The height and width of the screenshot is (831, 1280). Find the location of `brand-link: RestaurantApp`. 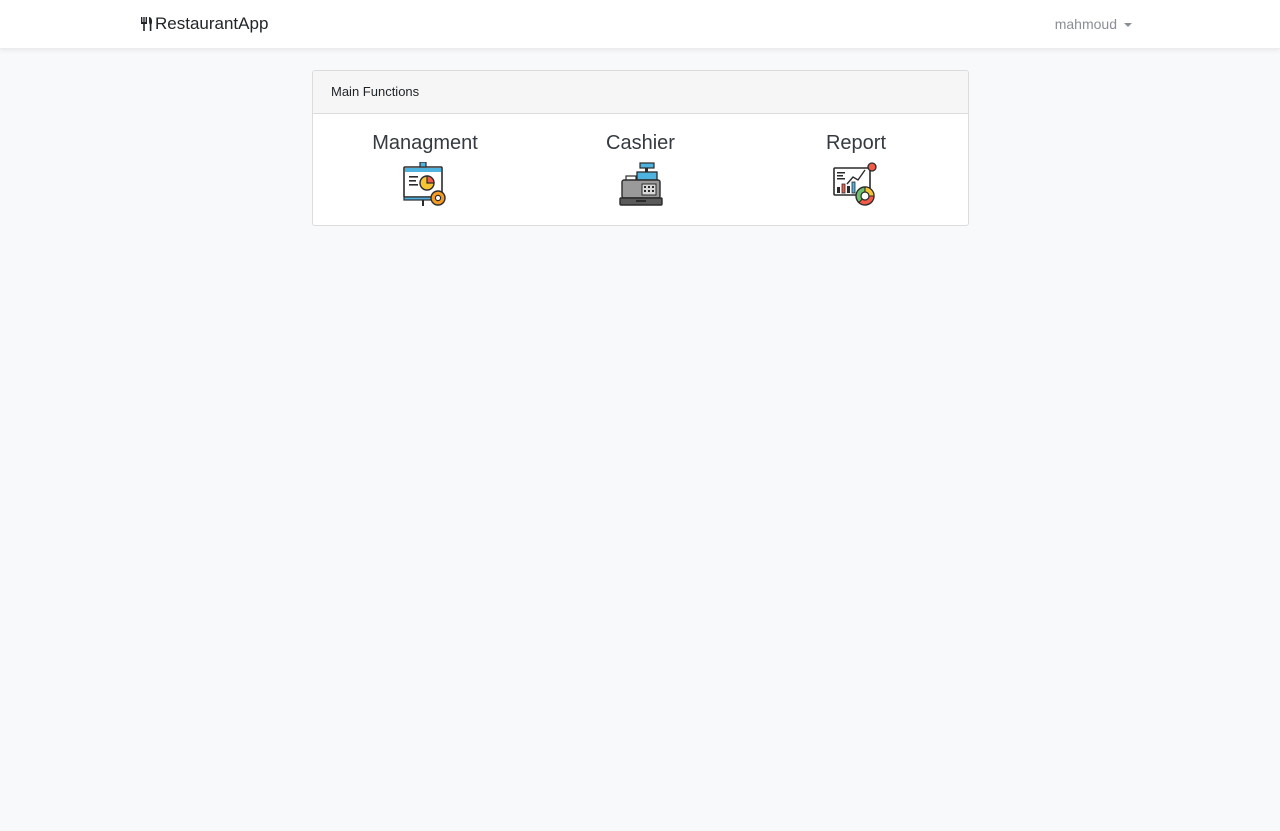

brand-link: RestaurantApp is located at coordinates (204, 24).